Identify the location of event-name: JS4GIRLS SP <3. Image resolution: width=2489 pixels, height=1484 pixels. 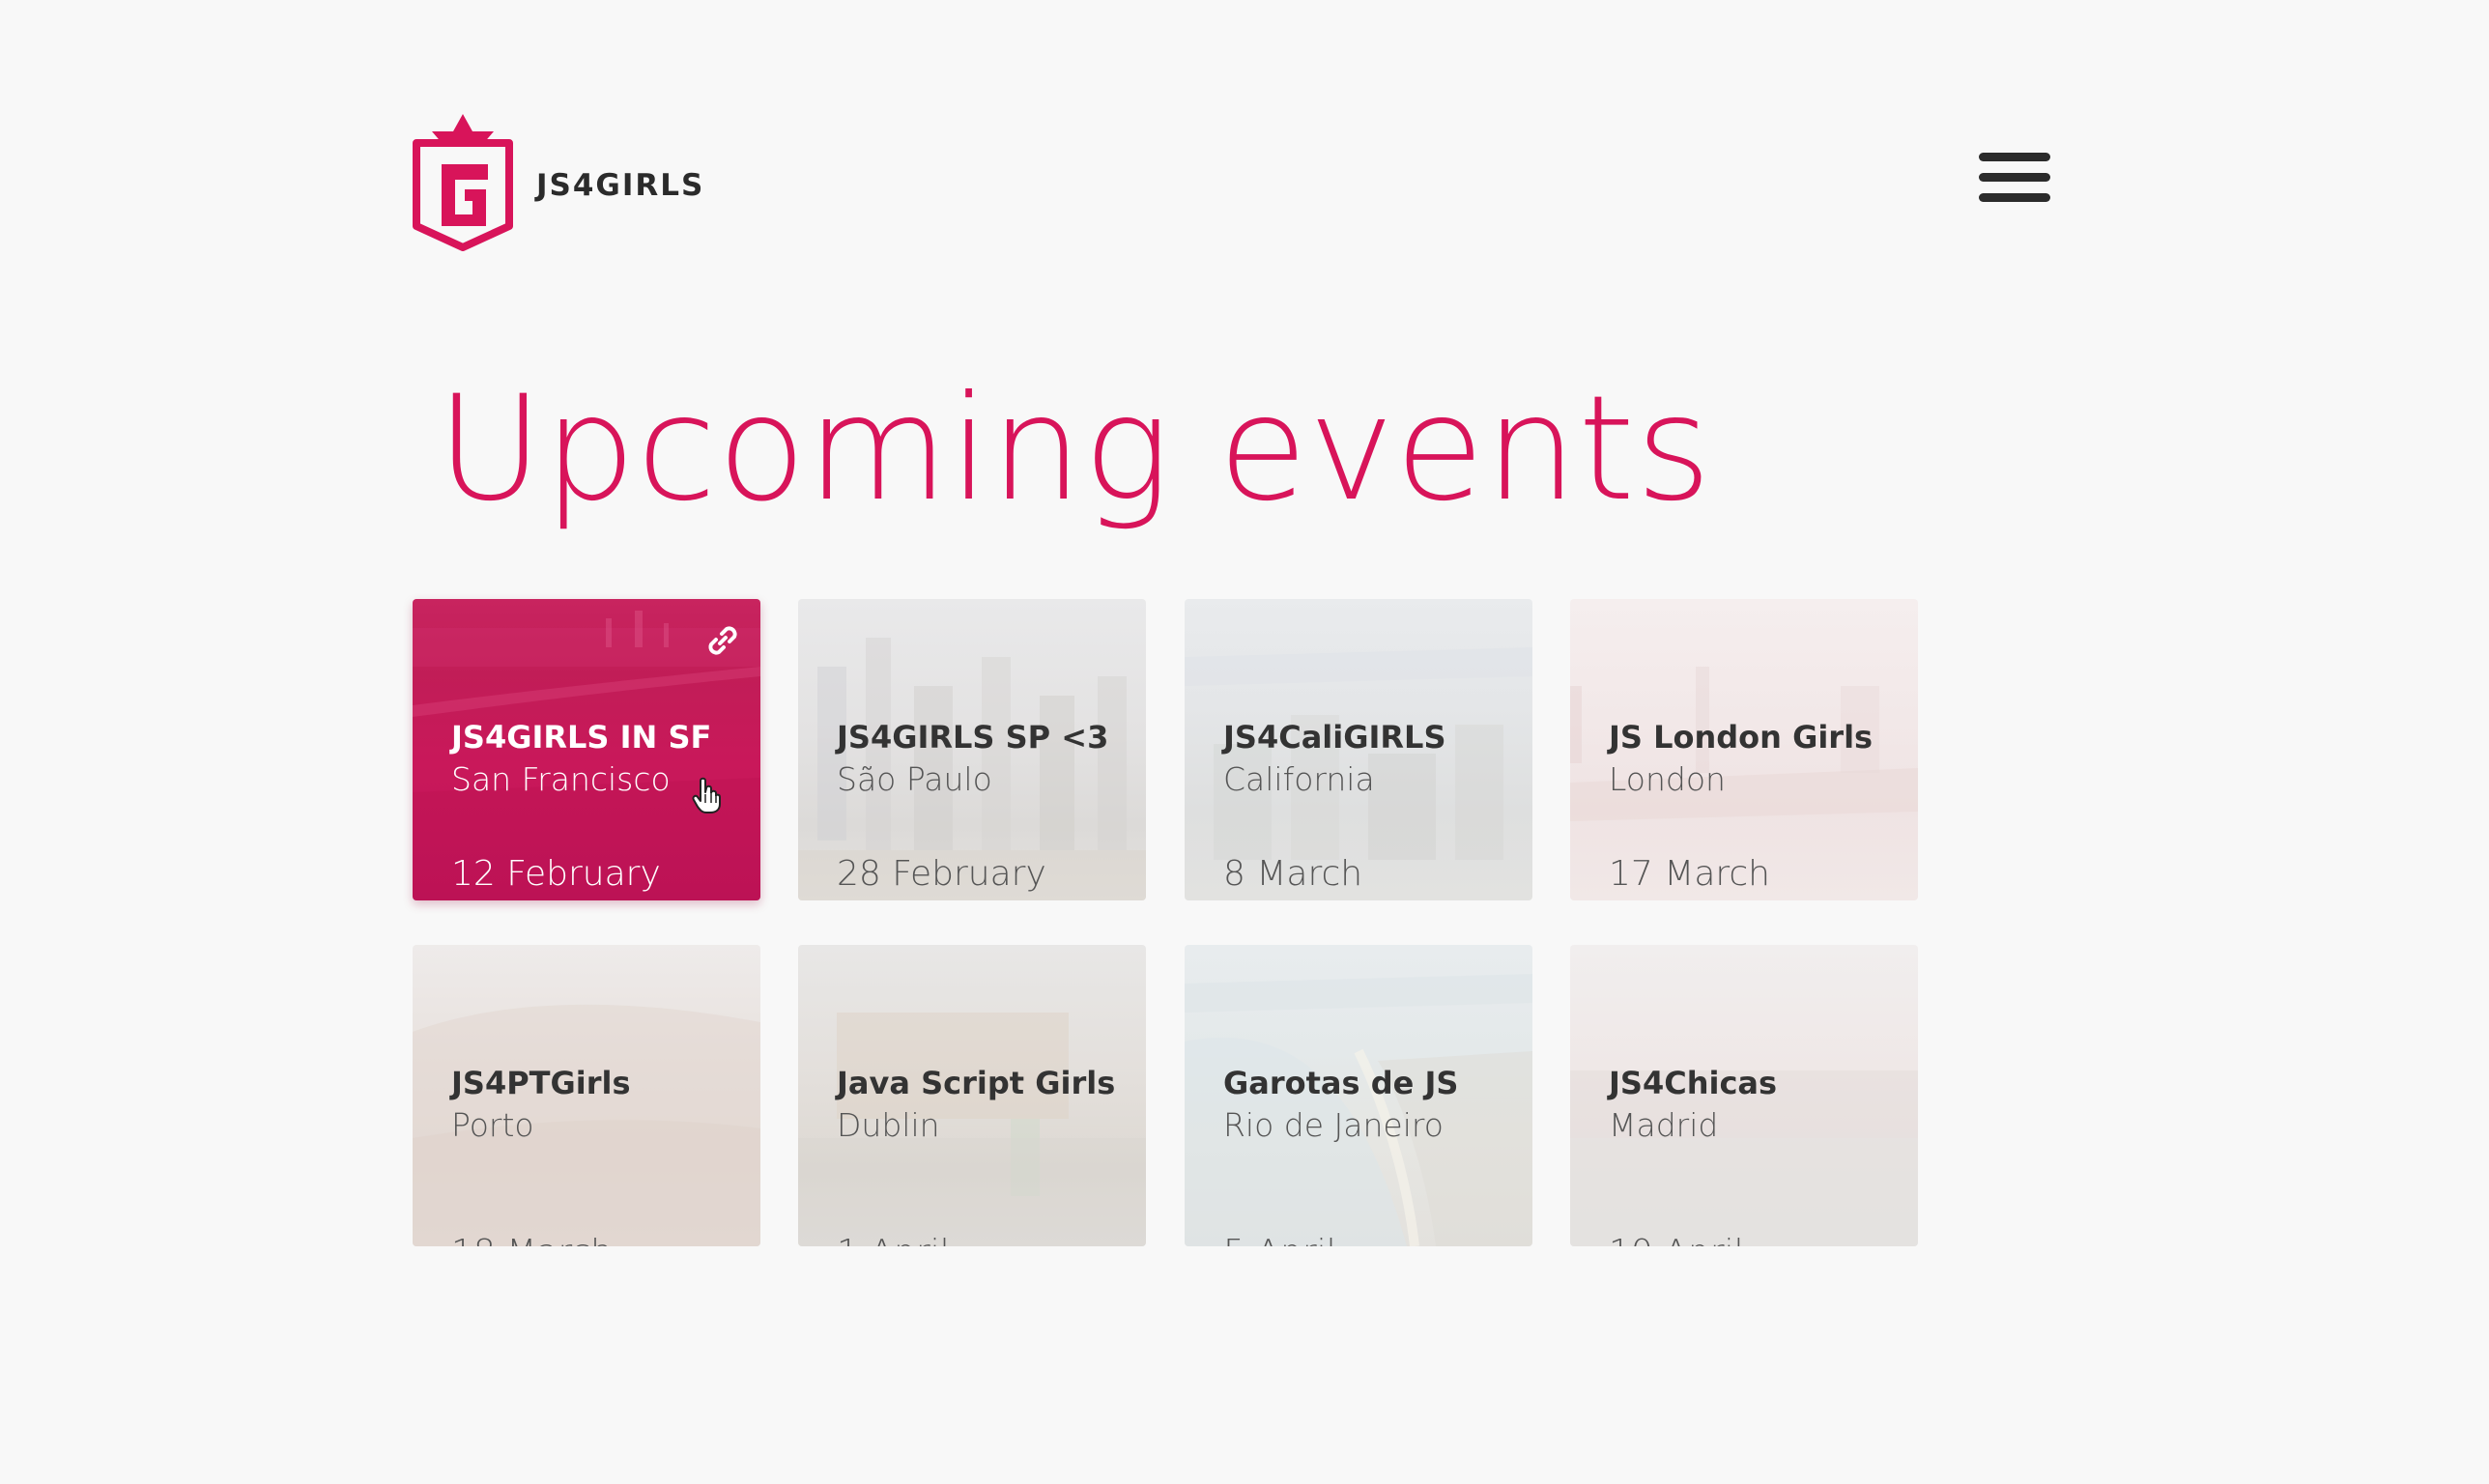
(973, 738).